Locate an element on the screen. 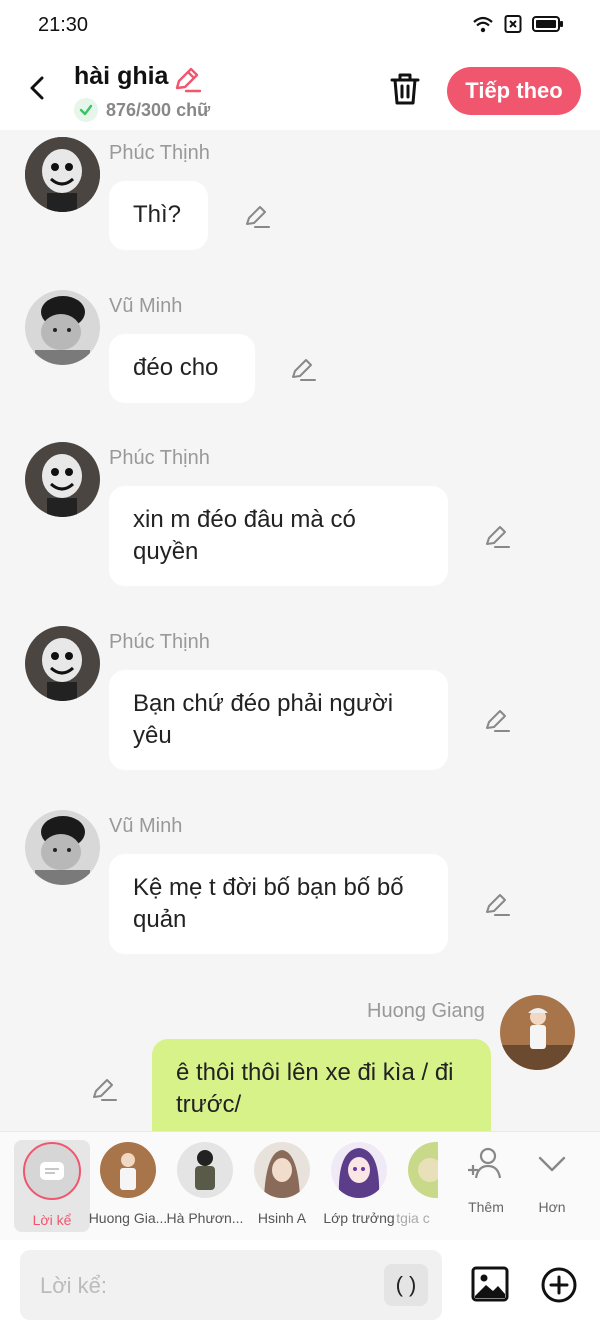 The width and height of the screenshot is (600, 1333). word-counter: 876/300 chữ is located at coordinates (142, 110).